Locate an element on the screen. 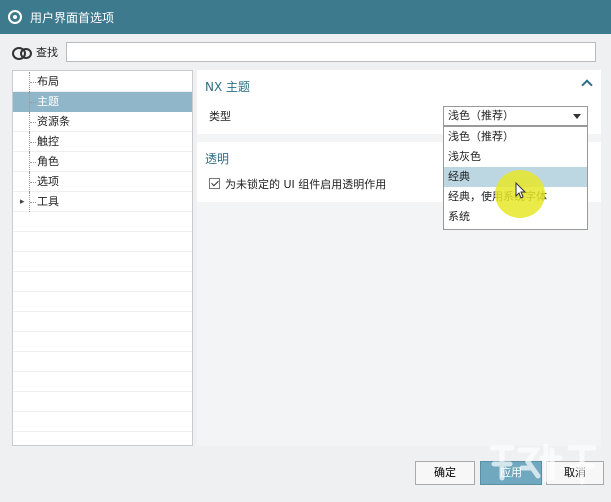 Image resolution: width=611 pixels, height=502 pixels. tree-item-label: 资源条 is located at coordinates (53, 121).